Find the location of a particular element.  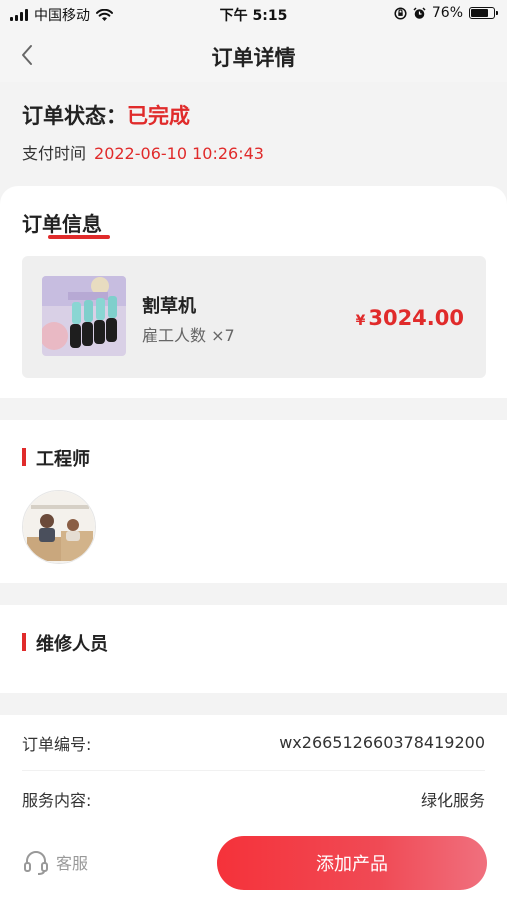

engineer-heading: 工程师 is located at coordinates (56, 458).